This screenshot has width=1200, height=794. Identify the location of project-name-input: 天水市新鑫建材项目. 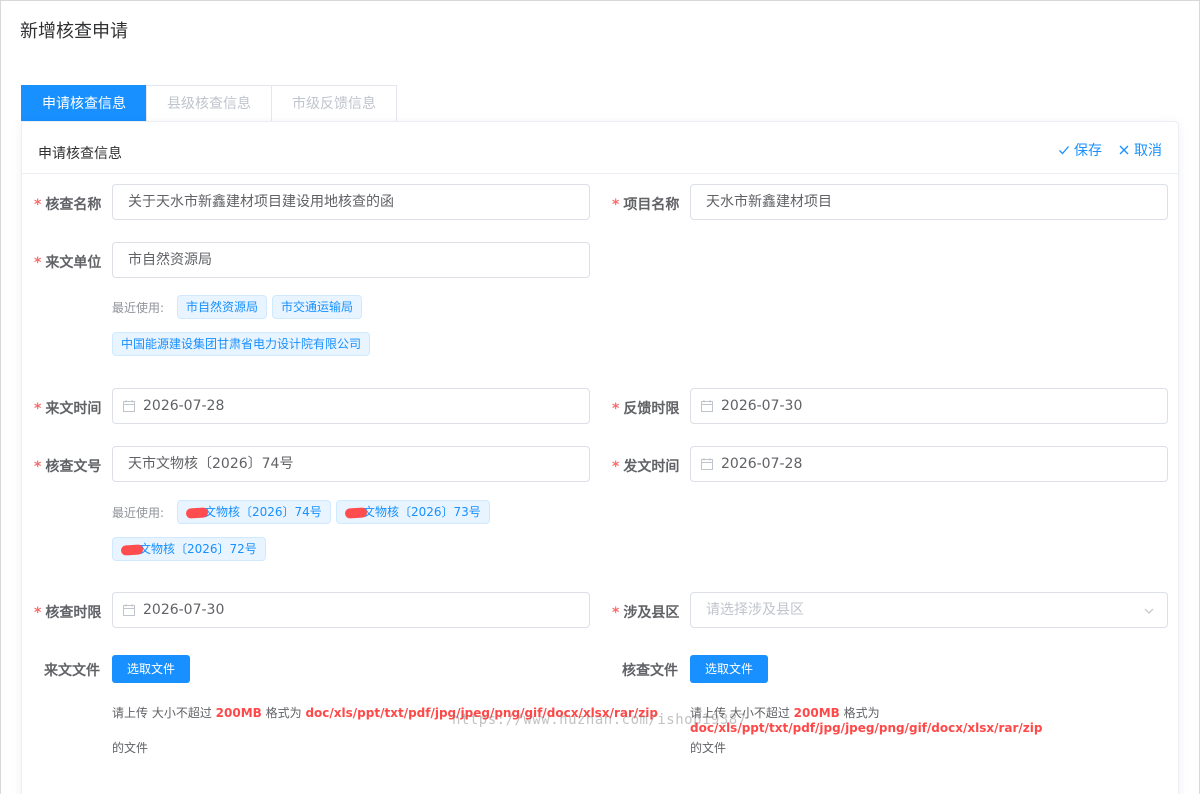
(929, 202).